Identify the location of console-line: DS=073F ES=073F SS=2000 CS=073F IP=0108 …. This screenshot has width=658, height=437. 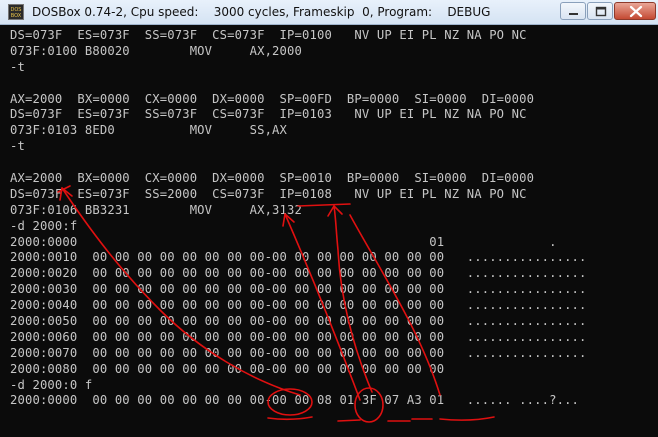
(268, 193).